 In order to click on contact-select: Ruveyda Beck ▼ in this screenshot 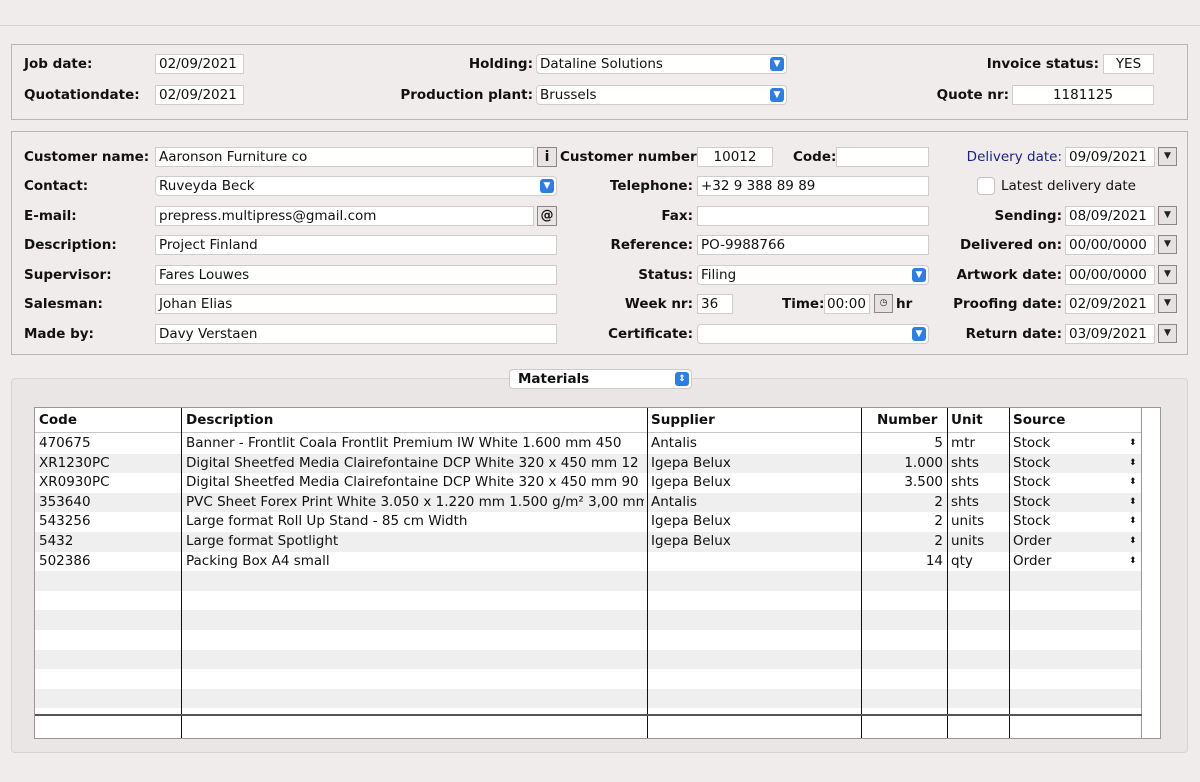, I will do `click(356, 186)`.